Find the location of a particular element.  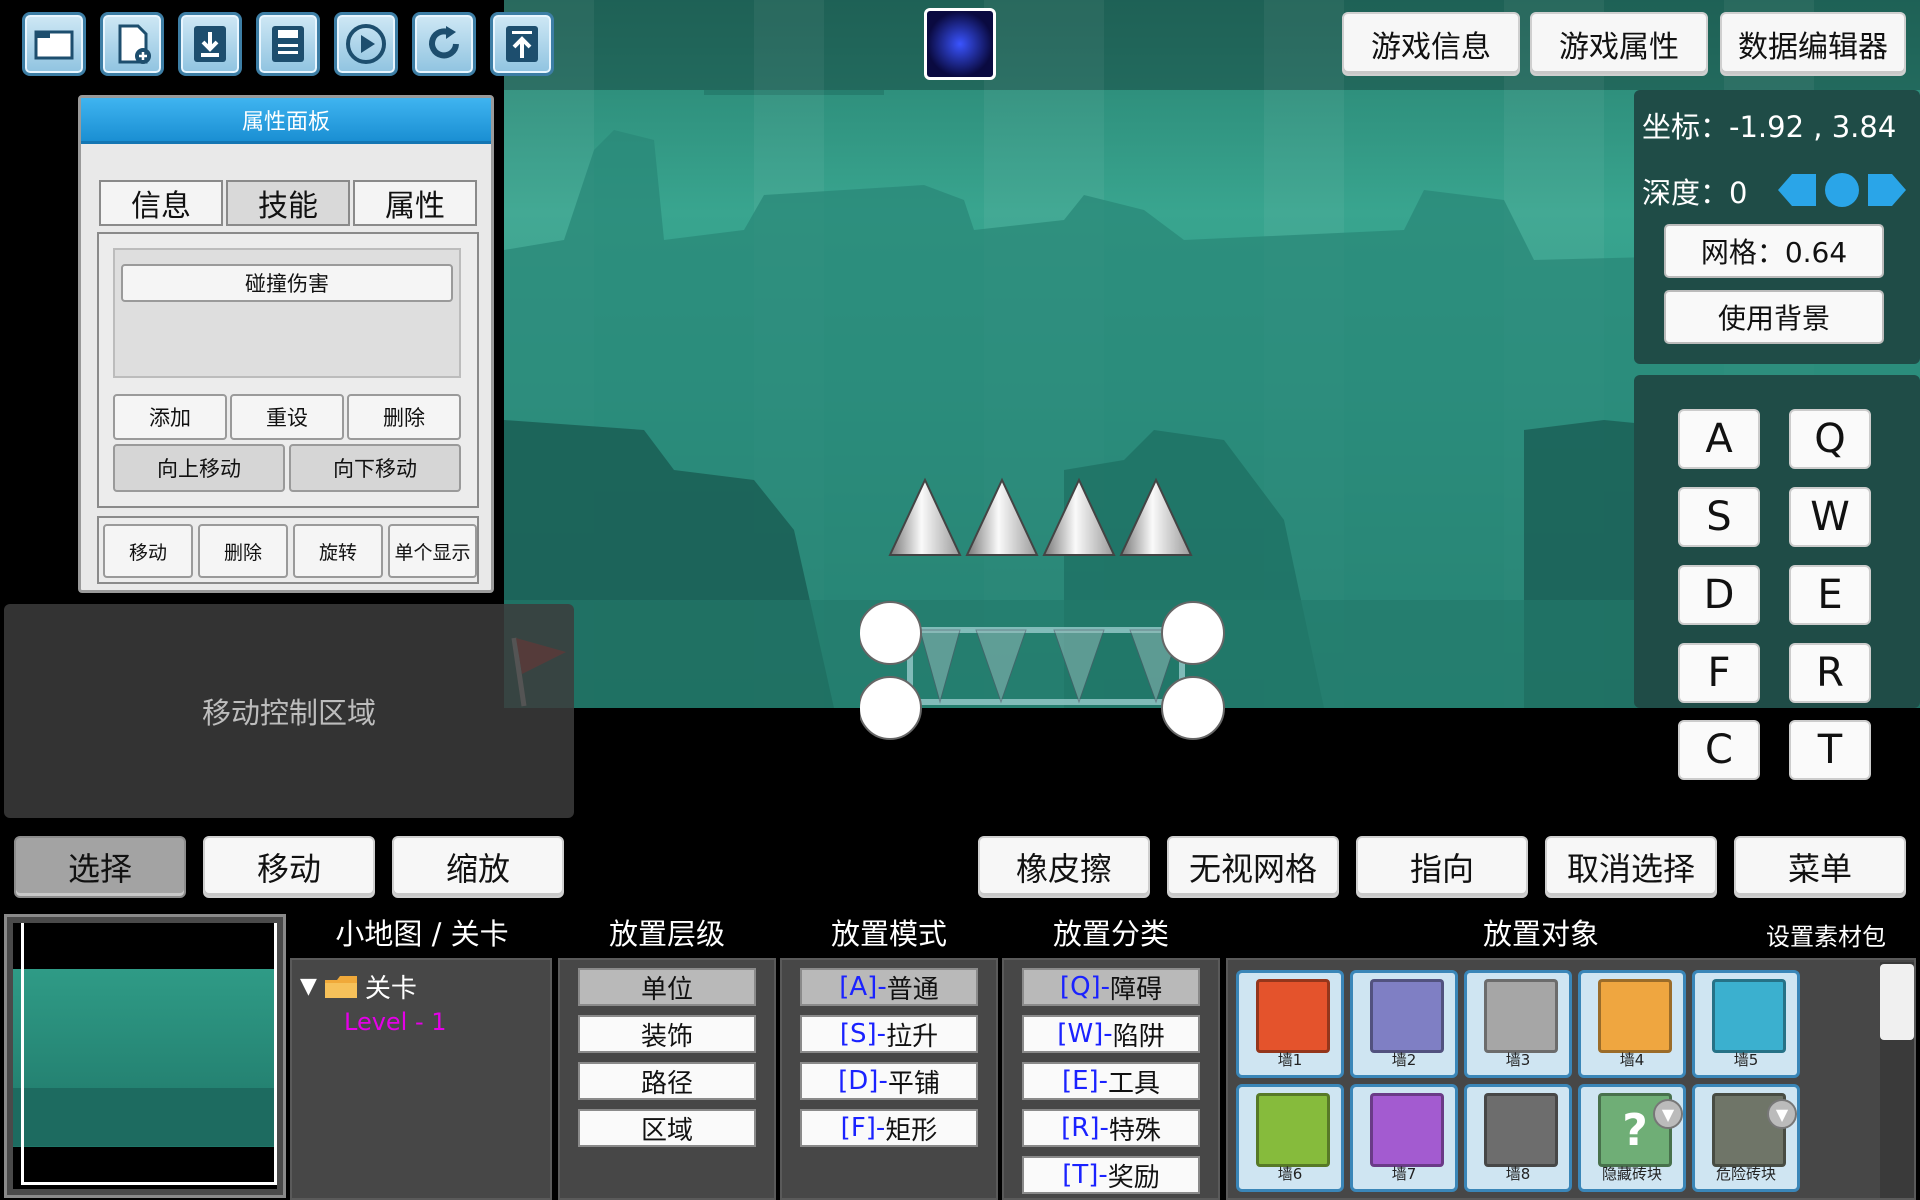

single-show-button: 单个显示 is located at coordinates (432, 551).